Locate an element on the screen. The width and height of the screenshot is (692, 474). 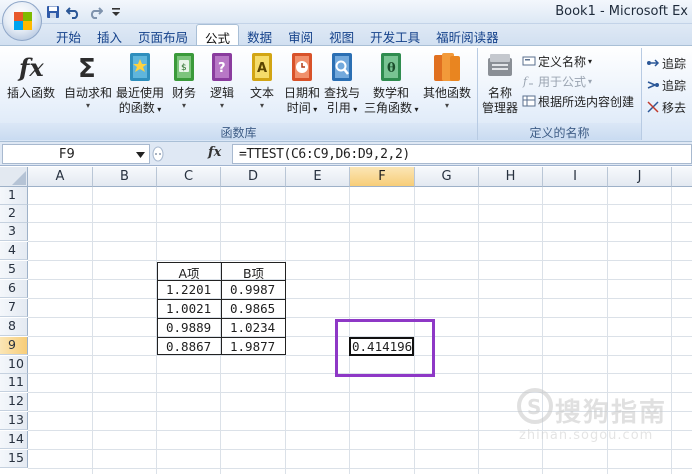
trace-precedents-label: 追踪 is located at coordinates (674, 63).